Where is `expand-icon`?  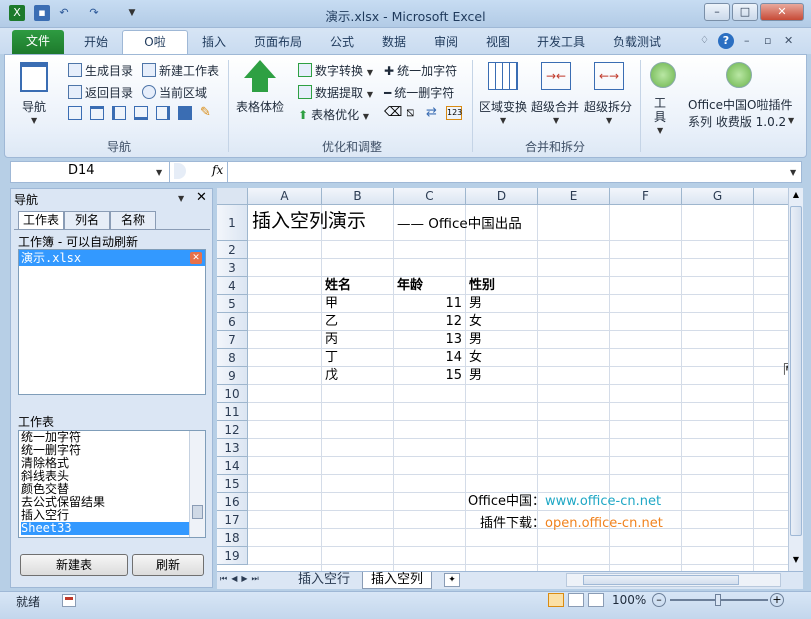
expand-icon is located at coordinates (180, 171).